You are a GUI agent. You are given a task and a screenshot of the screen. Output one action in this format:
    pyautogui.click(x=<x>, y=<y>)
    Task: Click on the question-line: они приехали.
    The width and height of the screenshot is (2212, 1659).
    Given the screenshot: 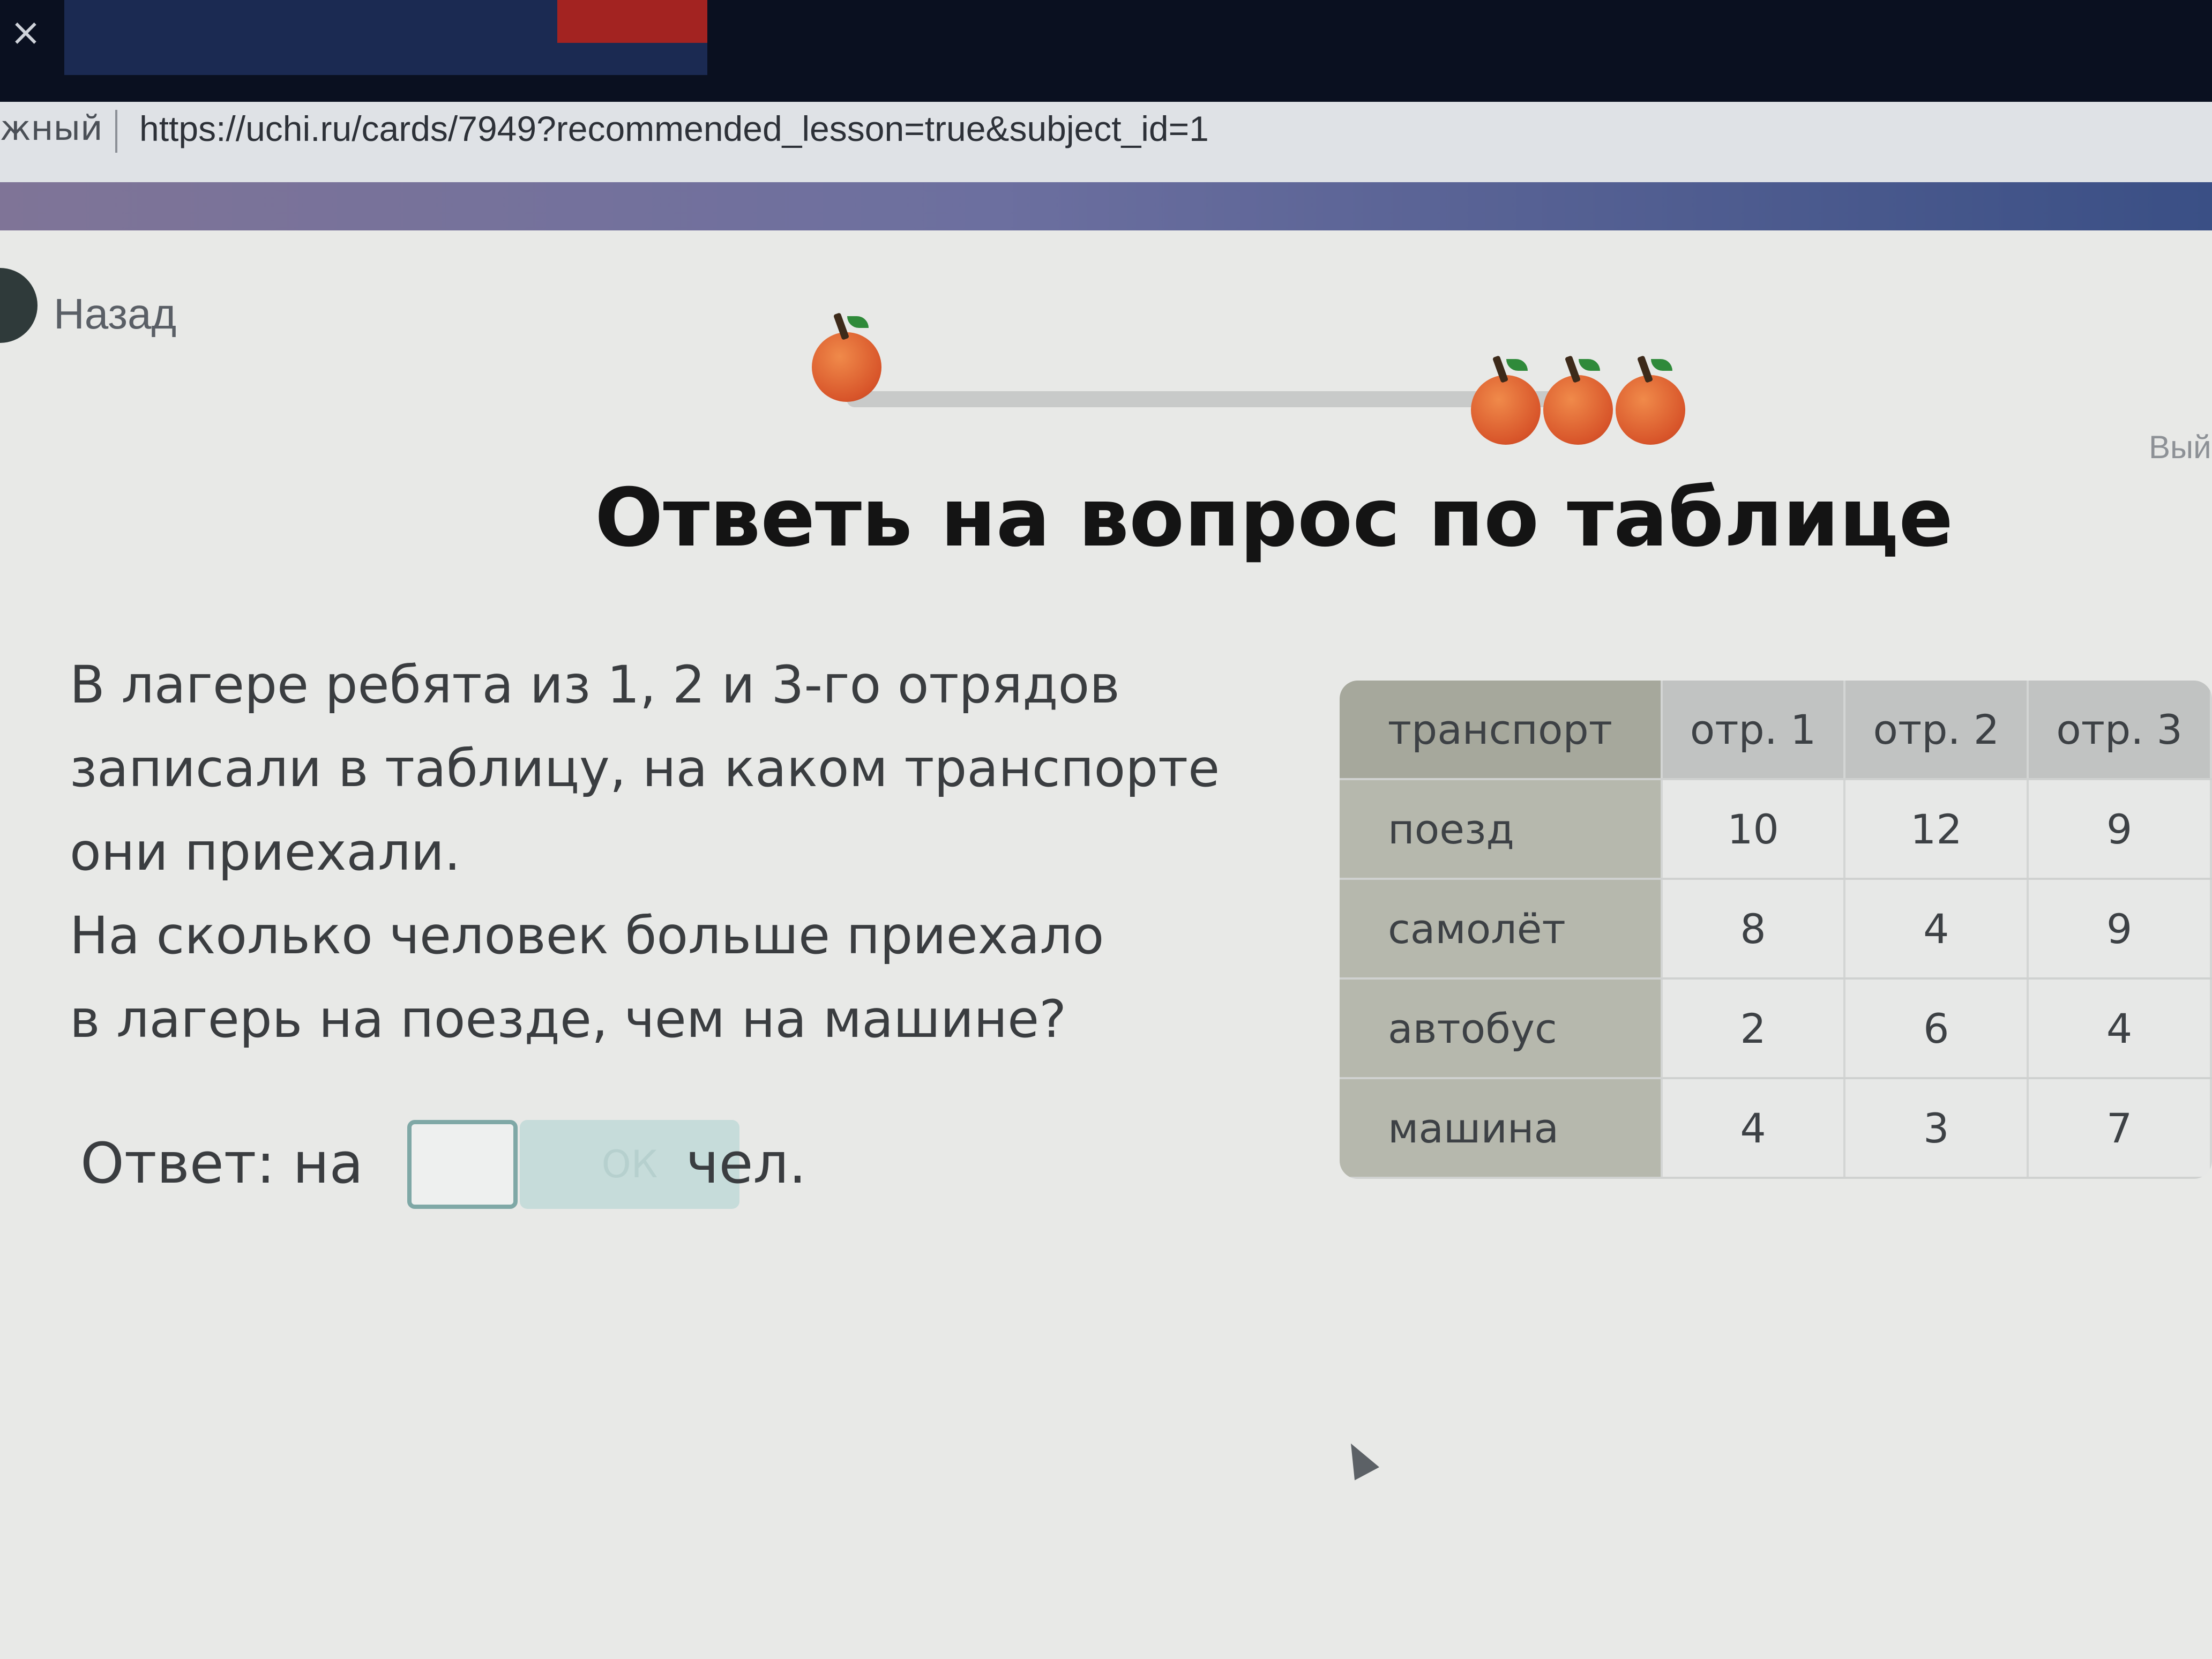 What is the action you would take?
    pyautogui.click(x=265, y=852)
    